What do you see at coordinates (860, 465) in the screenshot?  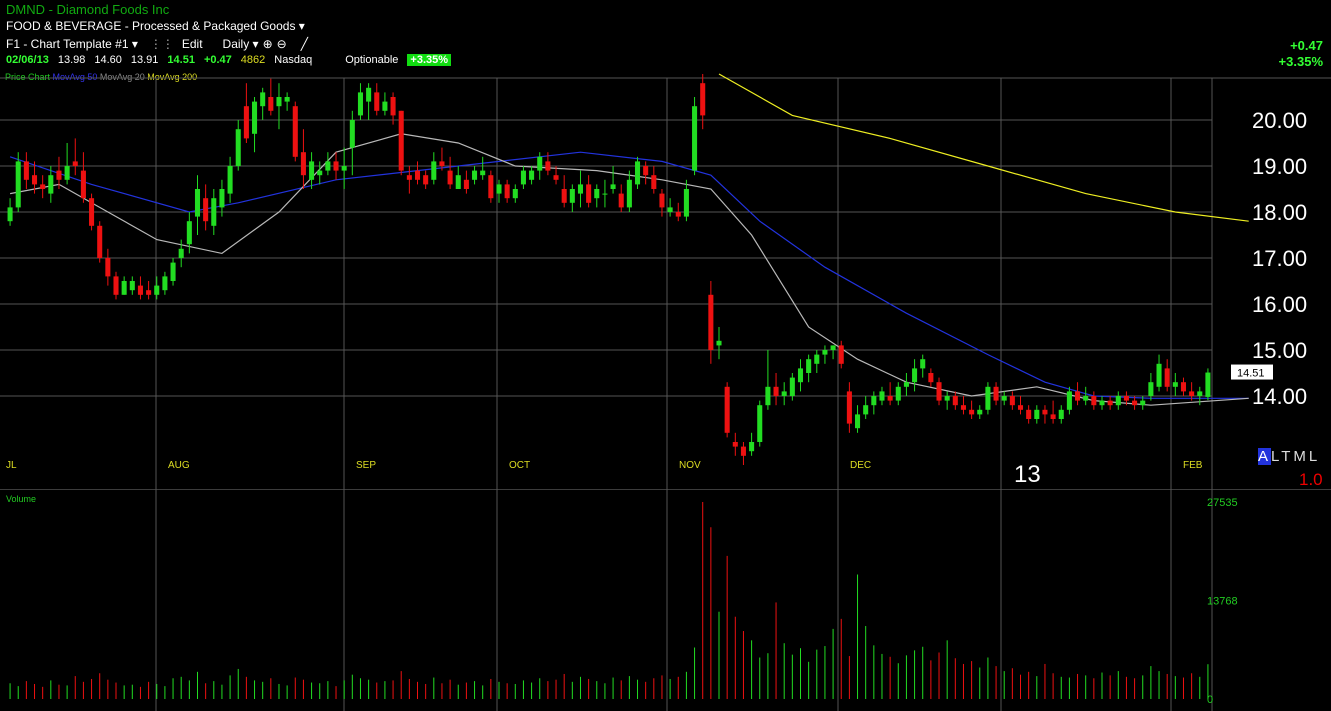 I see `month-tick-label: DEC` at bounding box center [860, 465].